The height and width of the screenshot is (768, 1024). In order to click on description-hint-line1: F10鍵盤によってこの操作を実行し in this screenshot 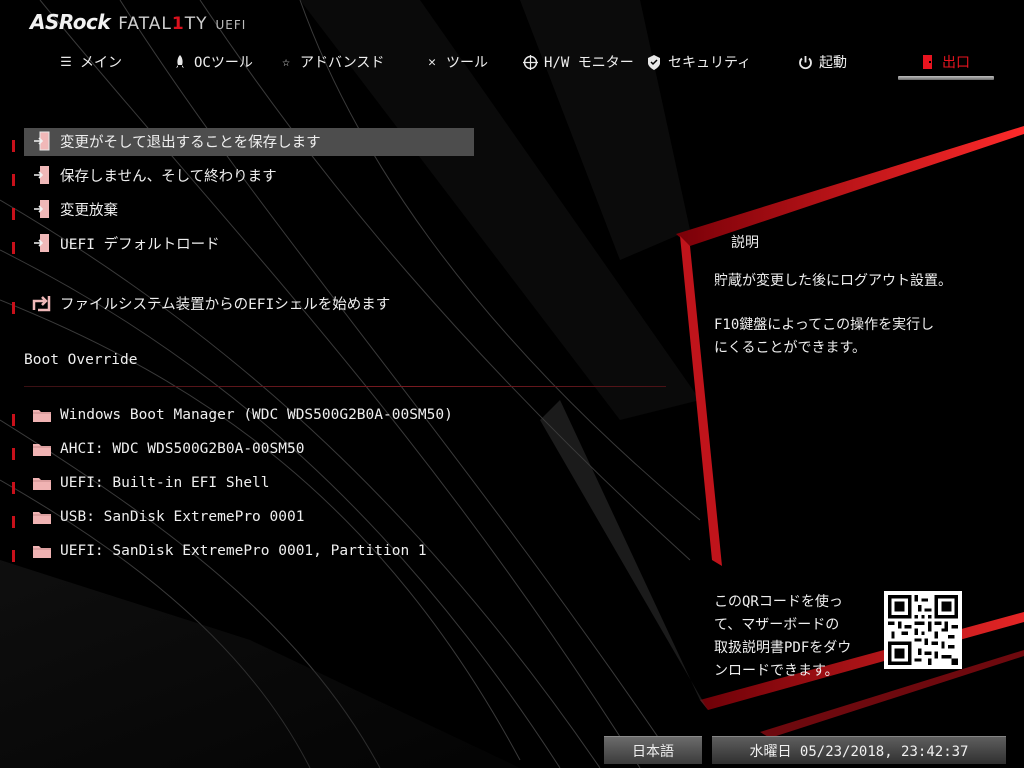, I will do `click(824, 325)`.